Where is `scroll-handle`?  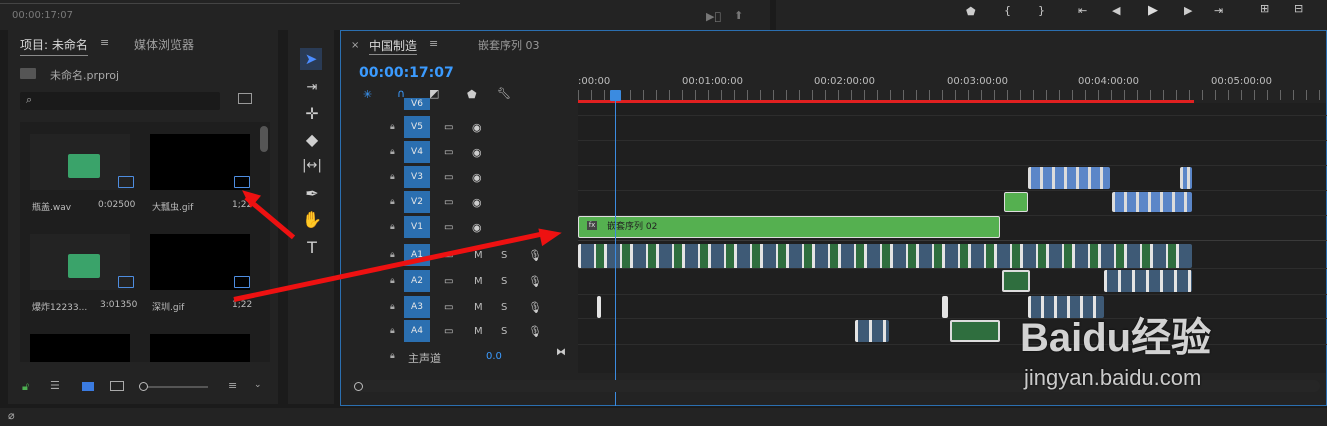 scroll-handle is located at coordinates (358, 386).